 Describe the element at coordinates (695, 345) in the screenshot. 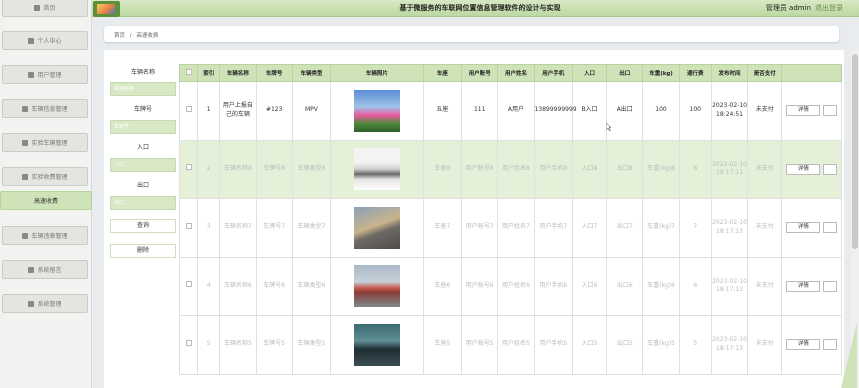

I see `cell-fee: 5` at that location.